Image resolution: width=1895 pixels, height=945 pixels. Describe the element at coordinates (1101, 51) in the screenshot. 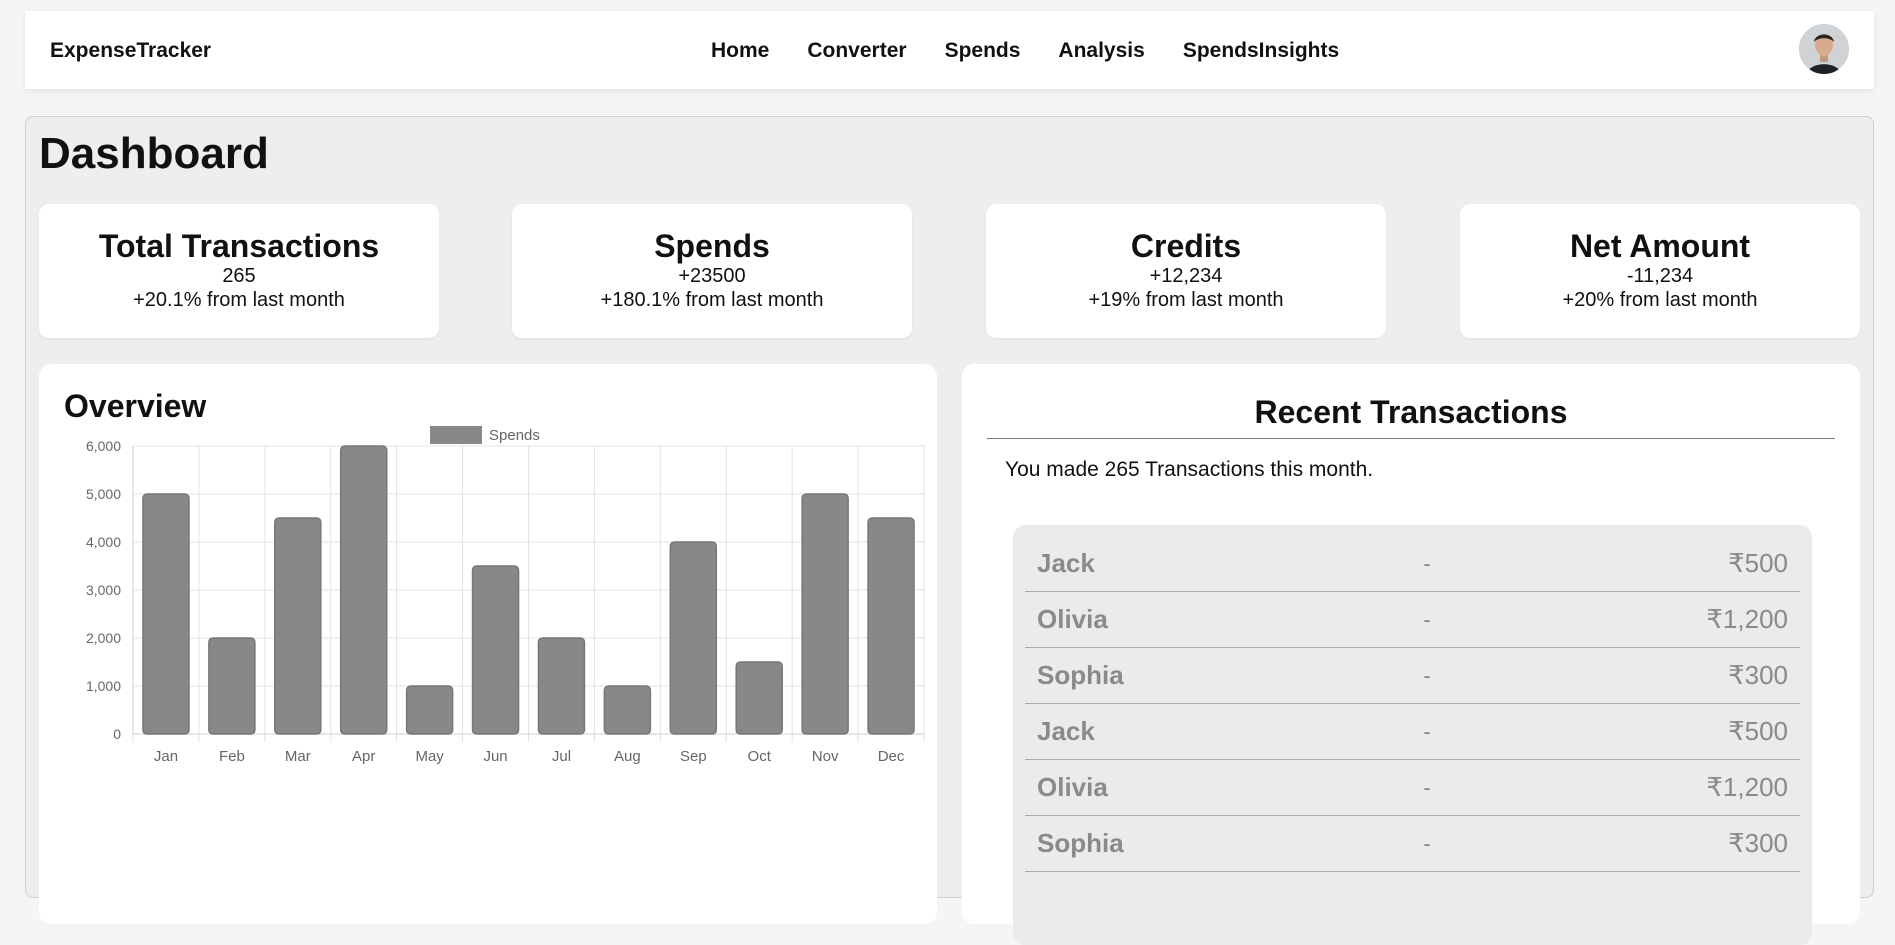

I see `nav-analysis: Analysis` at that location.